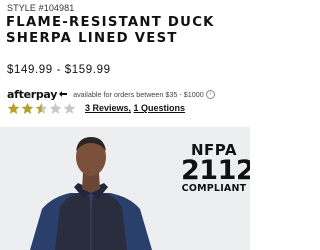  What do you see at coordinates (160, 108) in the screenshot?
I see `questions-link: 1 Questions` at bounding box center [160, 108].